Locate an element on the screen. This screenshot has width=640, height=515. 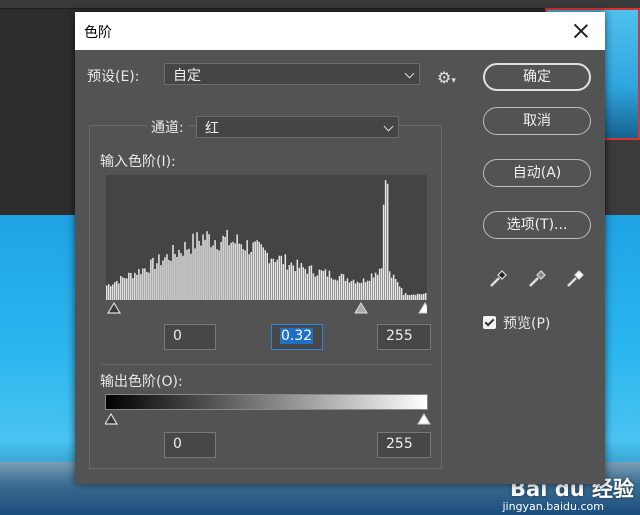
input-black-field: 0 is located at coordinates (190, 337).